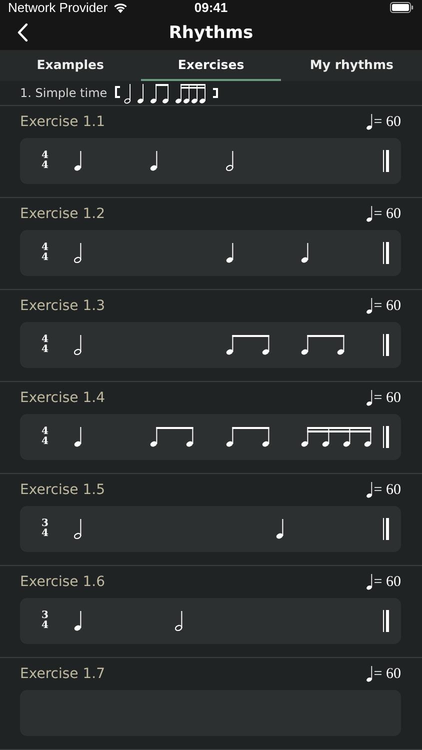  What do you see at coordinates (336, 437) in the screenshot?
I see `sixteenth-notes-icon` at bounding box center [336, 437].